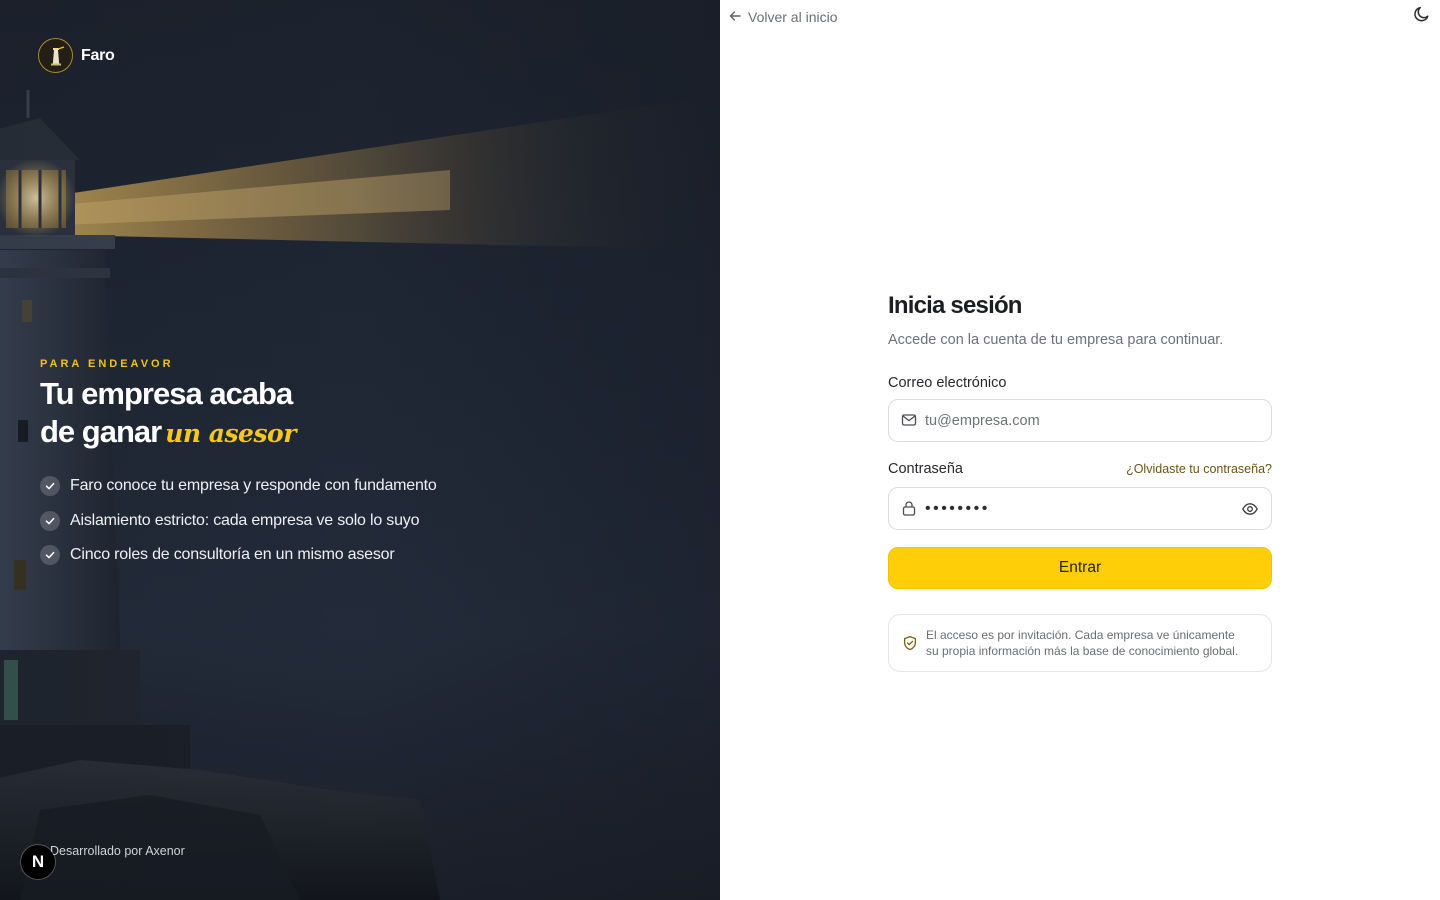  What do you see at coordinates (55, 55) in the screenshot?
I see `lighthouse-icon` at bounding box center [55, 55].